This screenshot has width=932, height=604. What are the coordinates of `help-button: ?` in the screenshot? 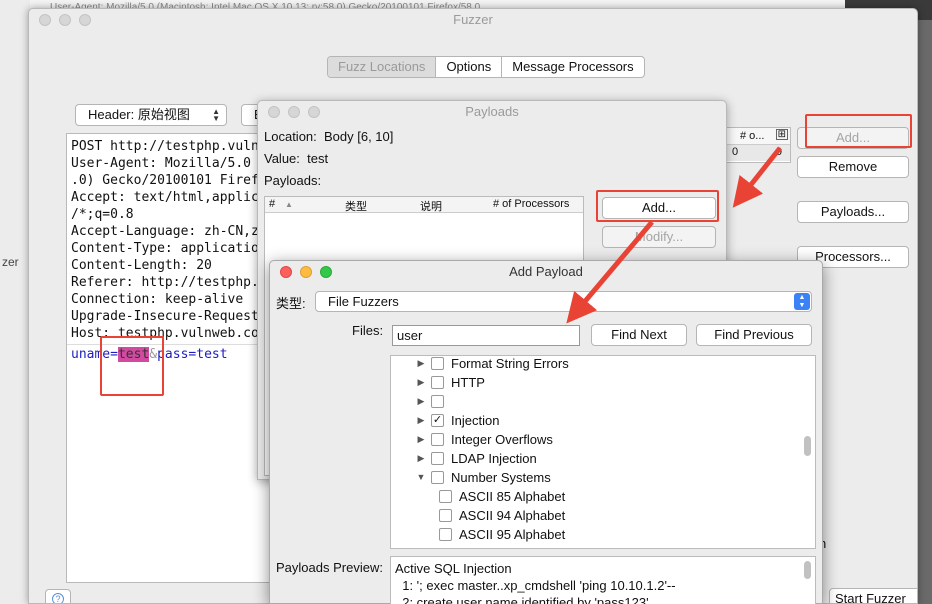 It's located at (58, 596).